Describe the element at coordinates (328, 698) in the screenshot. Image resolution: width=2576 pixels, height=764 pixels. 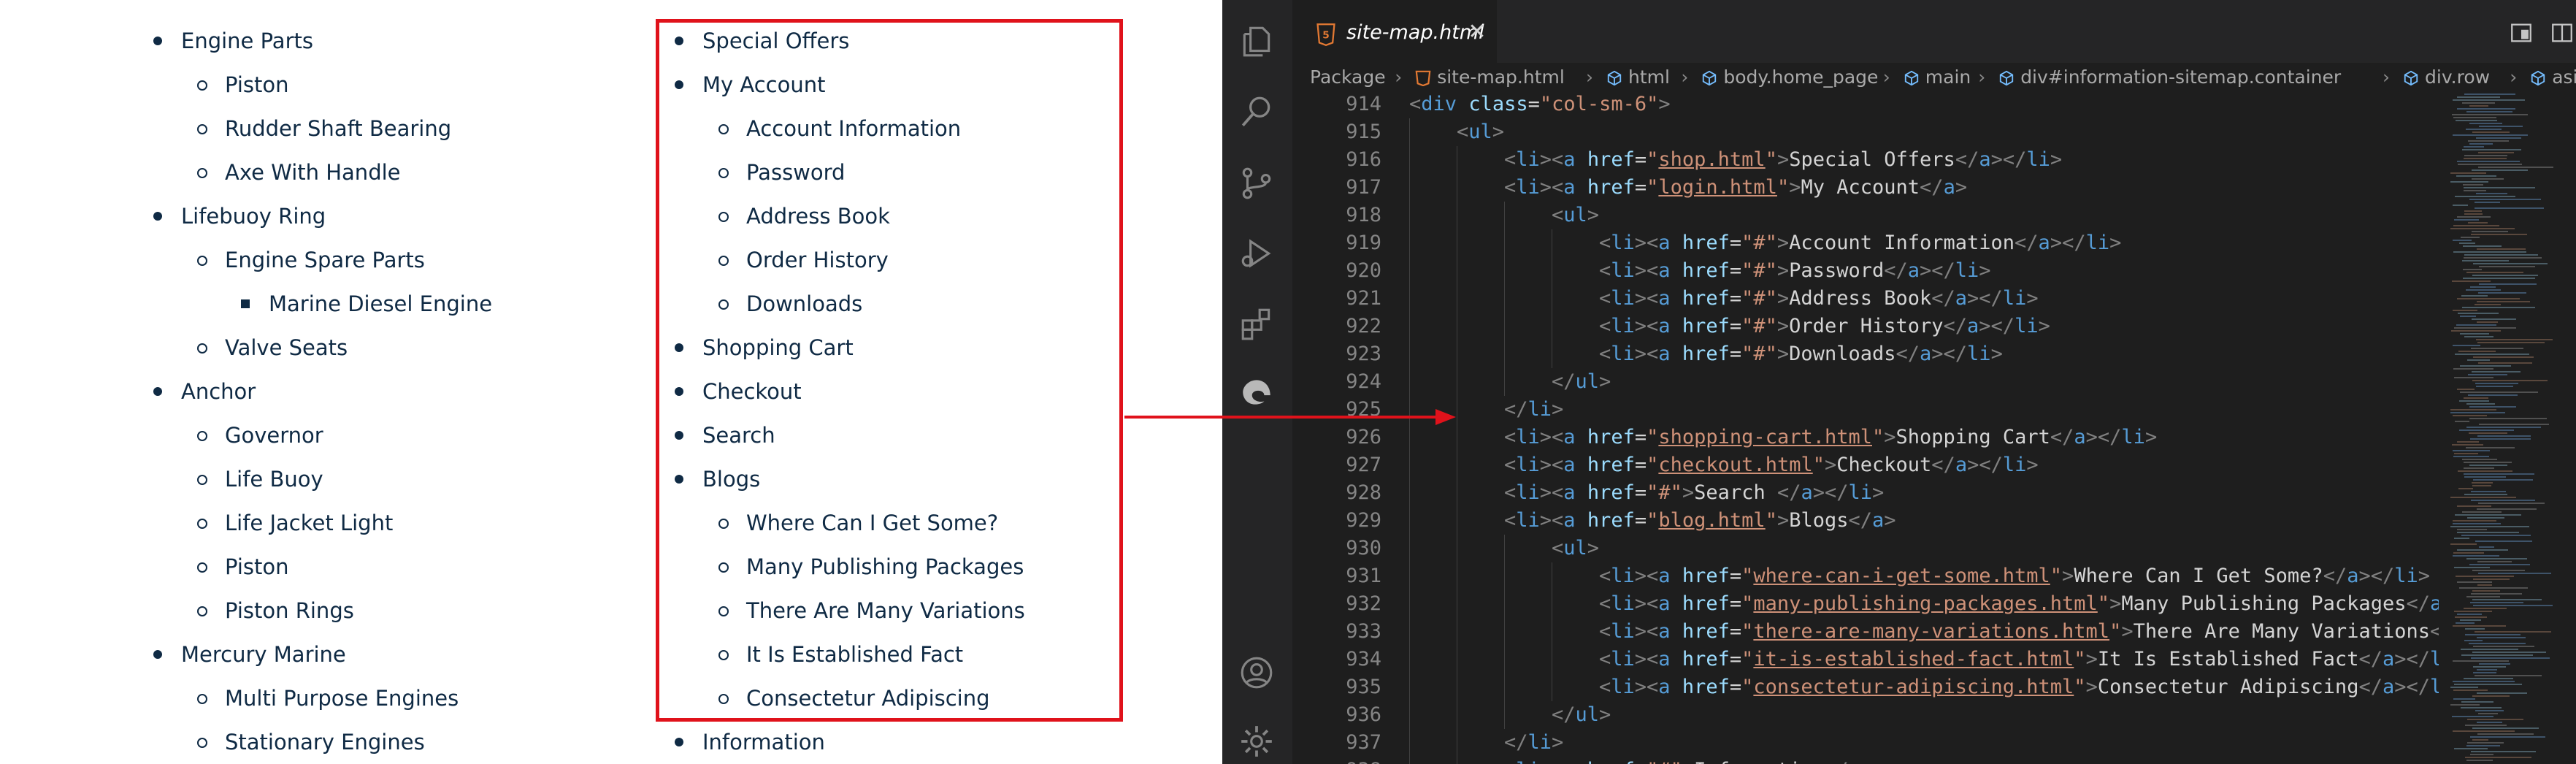
I see `list-item: Multi Purpose Engines` at that location.